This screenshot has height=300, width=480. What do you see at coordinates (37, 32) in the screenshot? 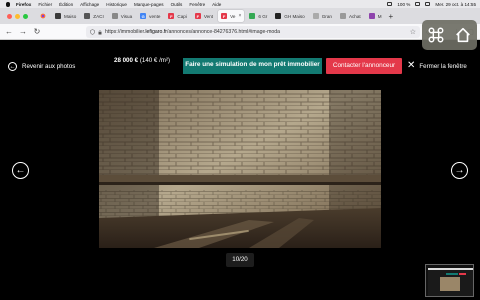
I see `reload-icon: ↻` at bounding box center [37, 32].